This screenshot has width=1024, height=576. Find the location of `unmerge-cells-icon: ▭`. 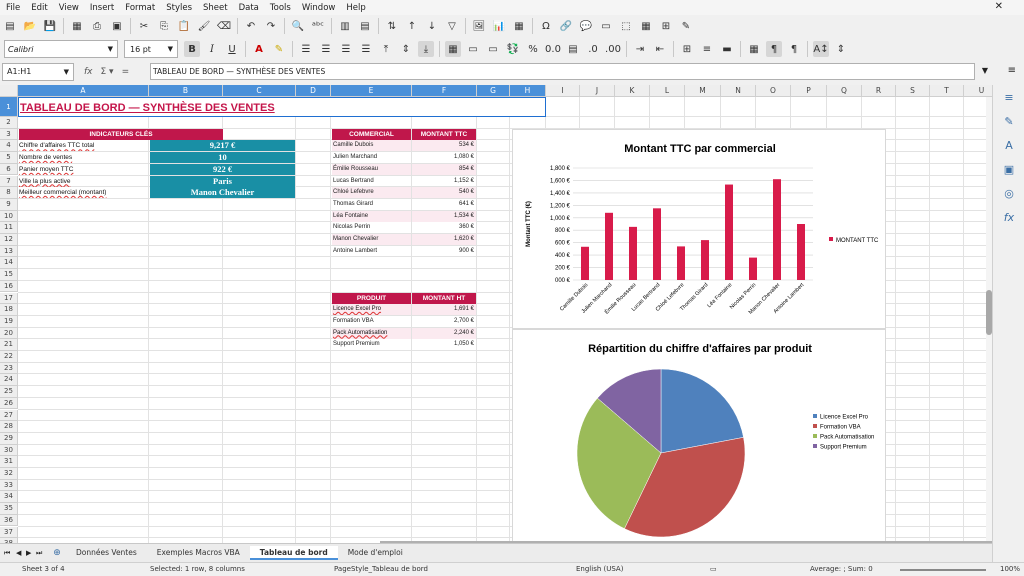

unmerge-cells-icon: ▭ is located at coordinates (493, 49).